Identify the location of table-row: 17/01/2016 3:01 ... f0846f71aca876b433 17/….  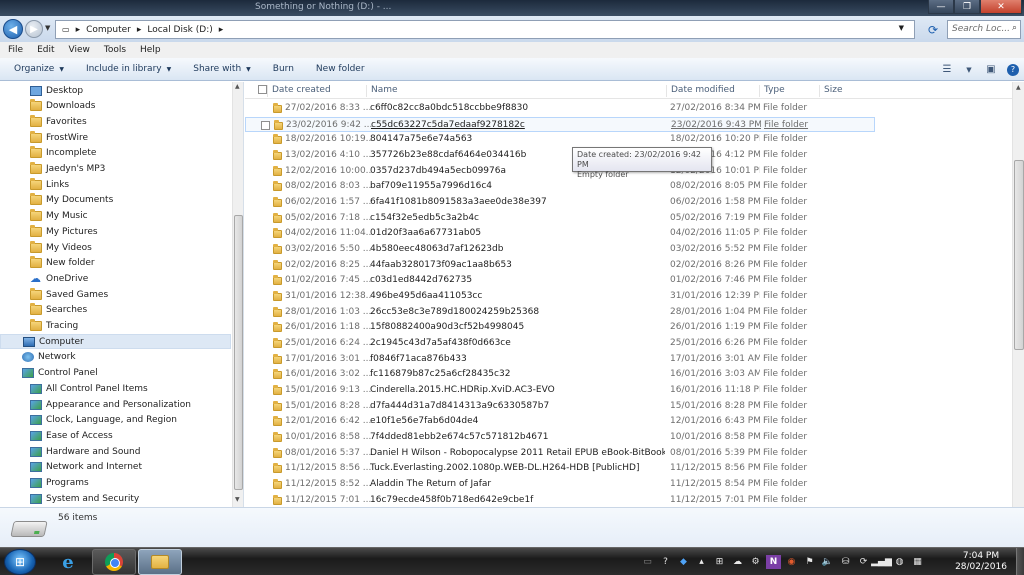
(565, 359).